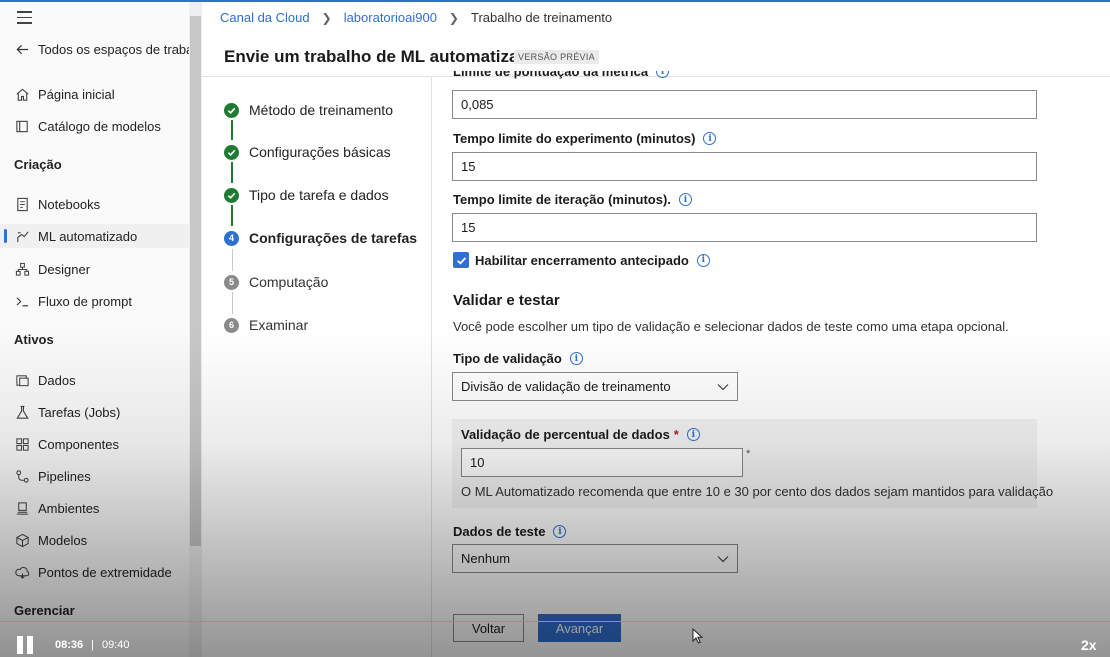  I want to click on sidebar-item-pipelines: Pipelines, so click(52, 476).